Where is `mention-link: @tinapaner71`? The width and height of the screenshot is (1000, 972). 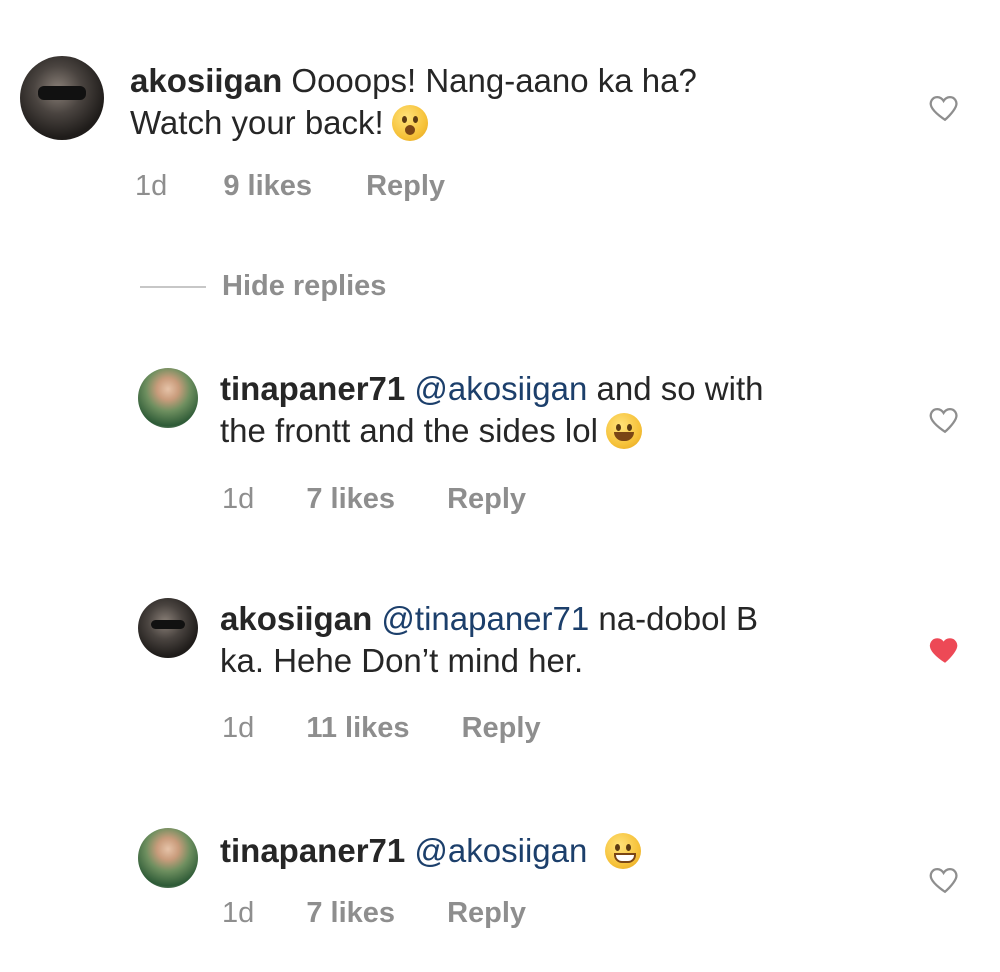
mention-link: @tinapaner71 is located at coordinates (485, 618).